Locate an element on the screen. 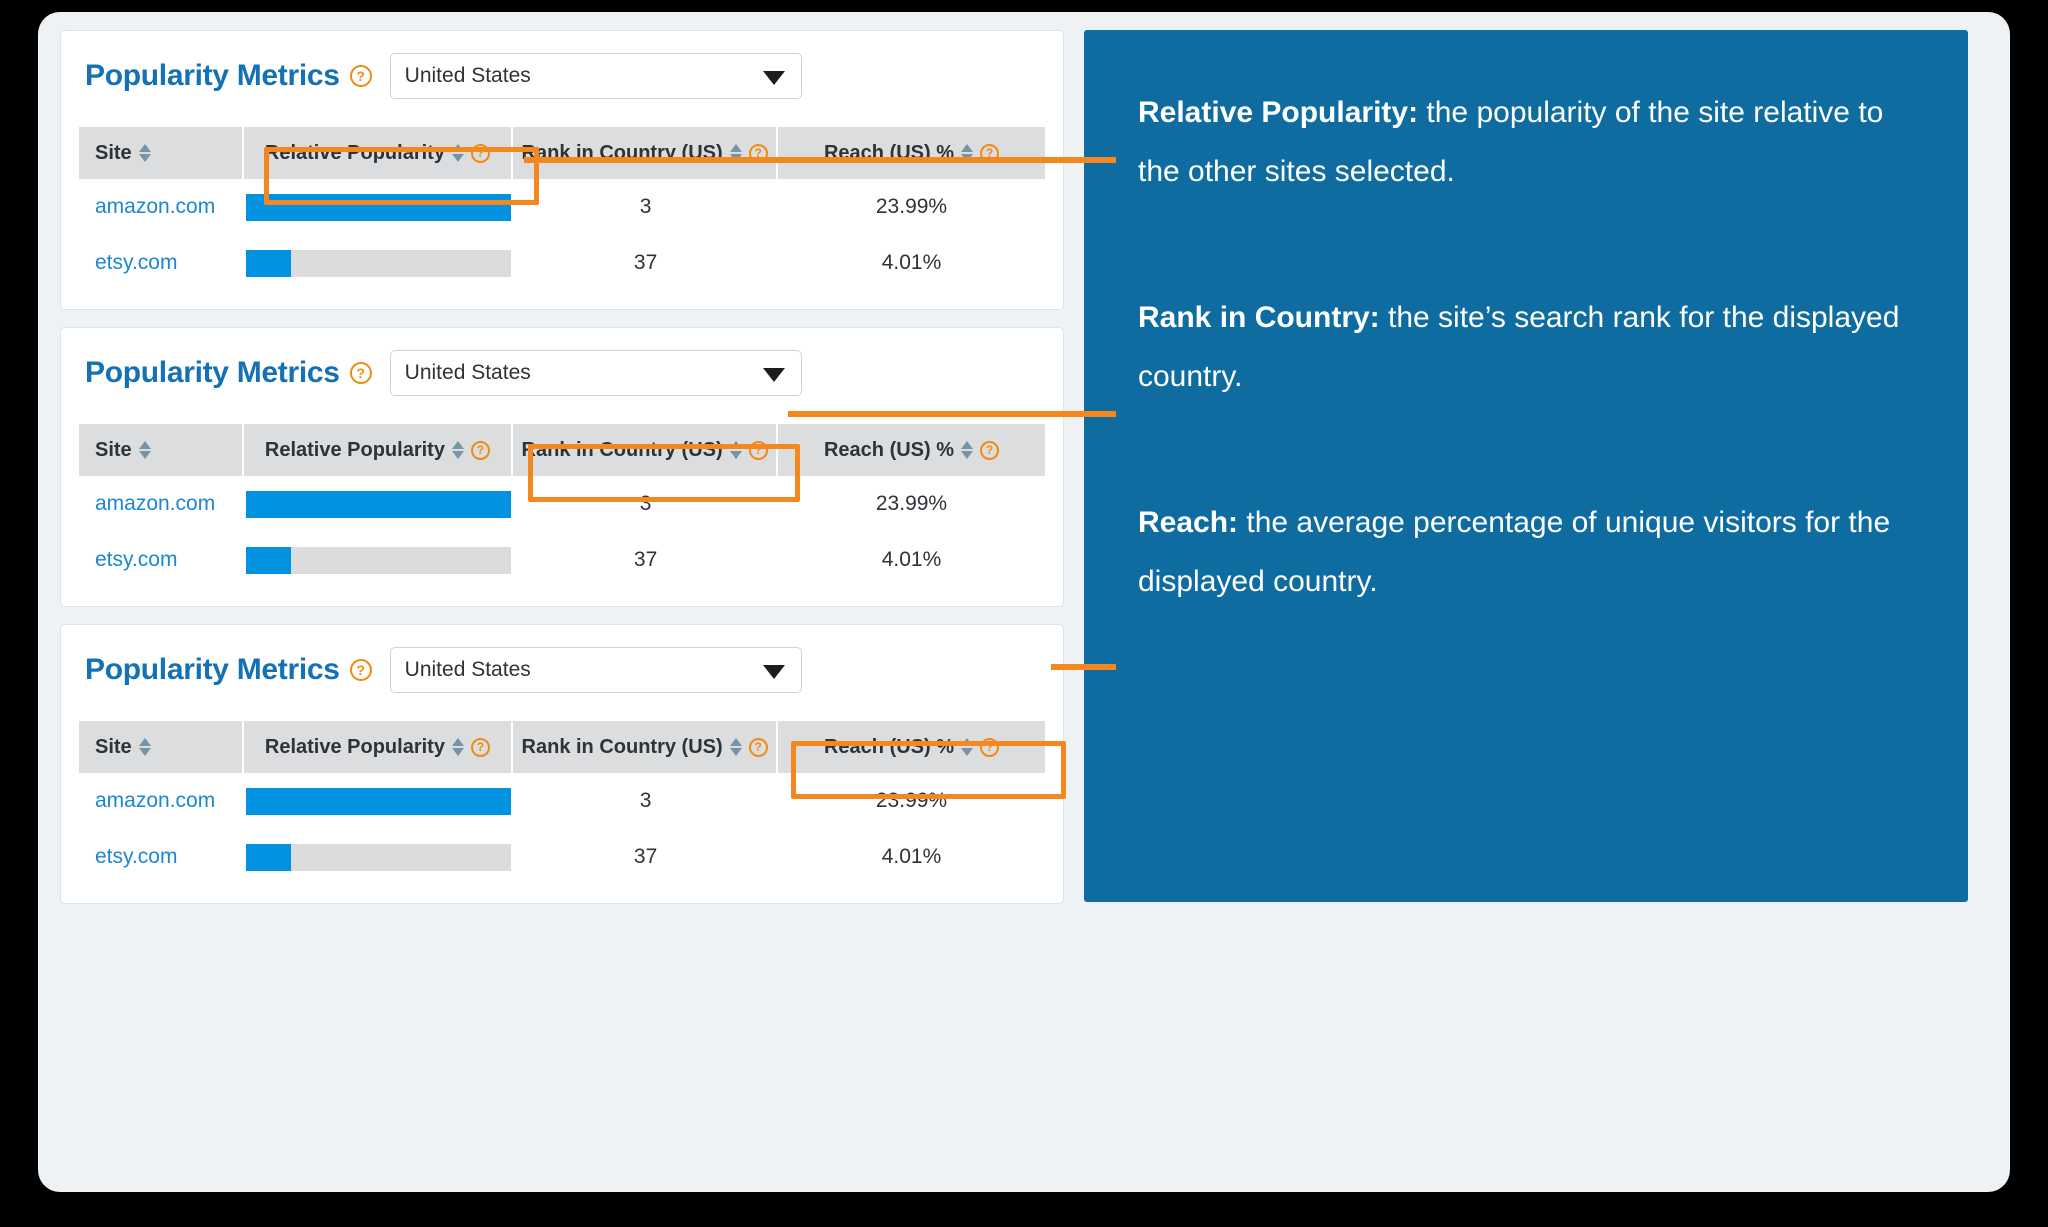 The width and height of the screenshot is (2048, 1227). panel-header-3: Popularity Metrics ? United States is located at coordinates (562, 663).